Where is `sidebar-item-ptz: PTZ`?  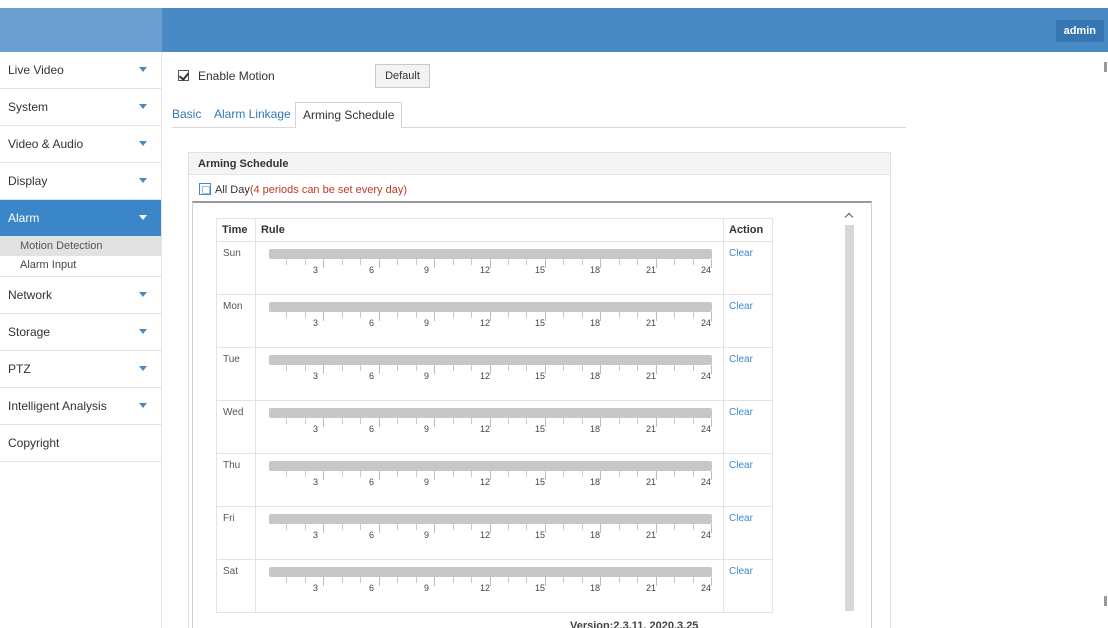
sidebar-item-ptz: PTZ is located at coordinates (80, 369).